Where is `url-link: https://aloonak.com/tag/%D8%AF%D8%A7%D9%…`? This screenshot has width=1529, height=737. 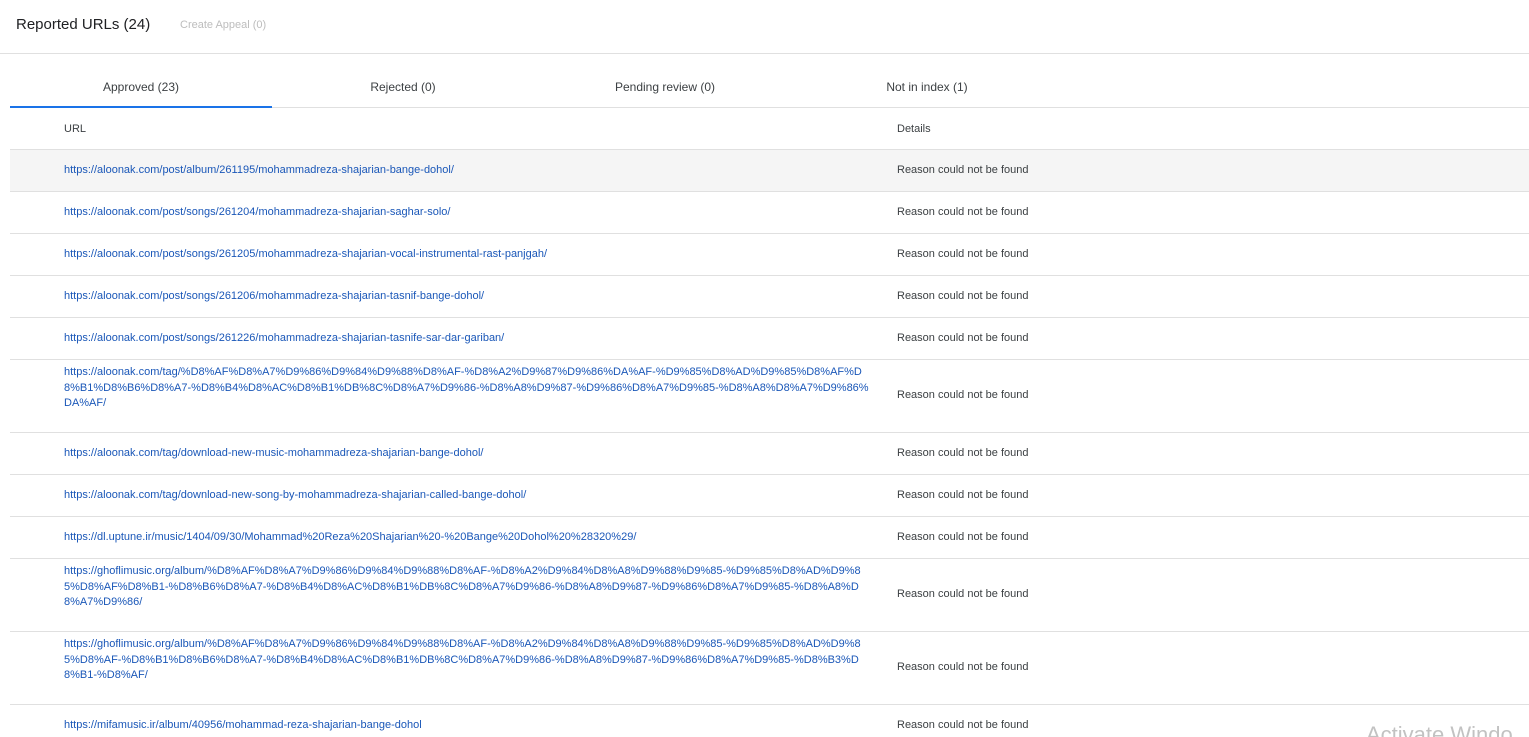 url-link: https://aloonak.com/tag/%D8%AF%D8%A7%D9%… is located at coordinates (469, 388).